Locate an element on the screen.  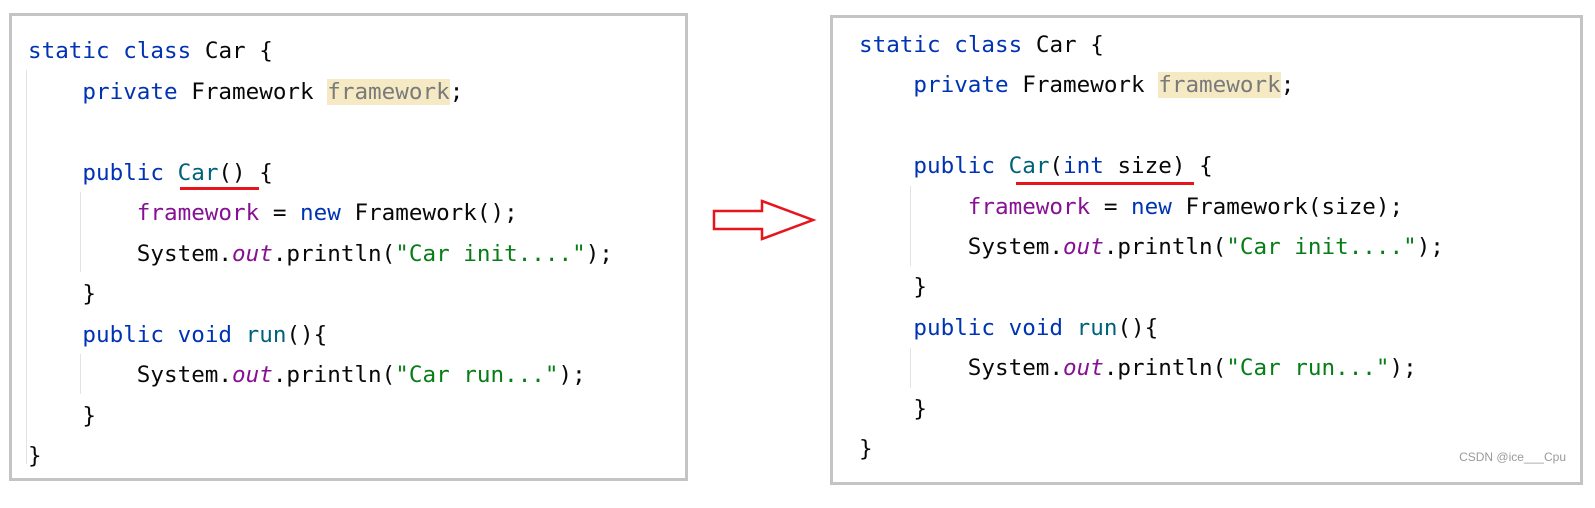
watermark: CSDN @ice___Cpu is located at coordinates (1512, 457).